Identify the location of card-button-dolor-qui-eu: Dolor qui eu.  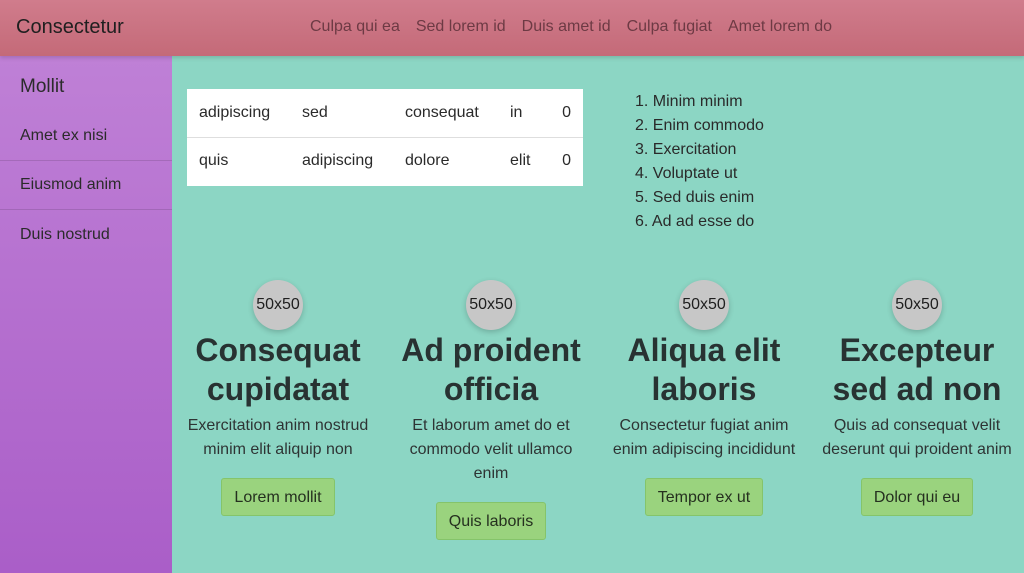
(917, 497).